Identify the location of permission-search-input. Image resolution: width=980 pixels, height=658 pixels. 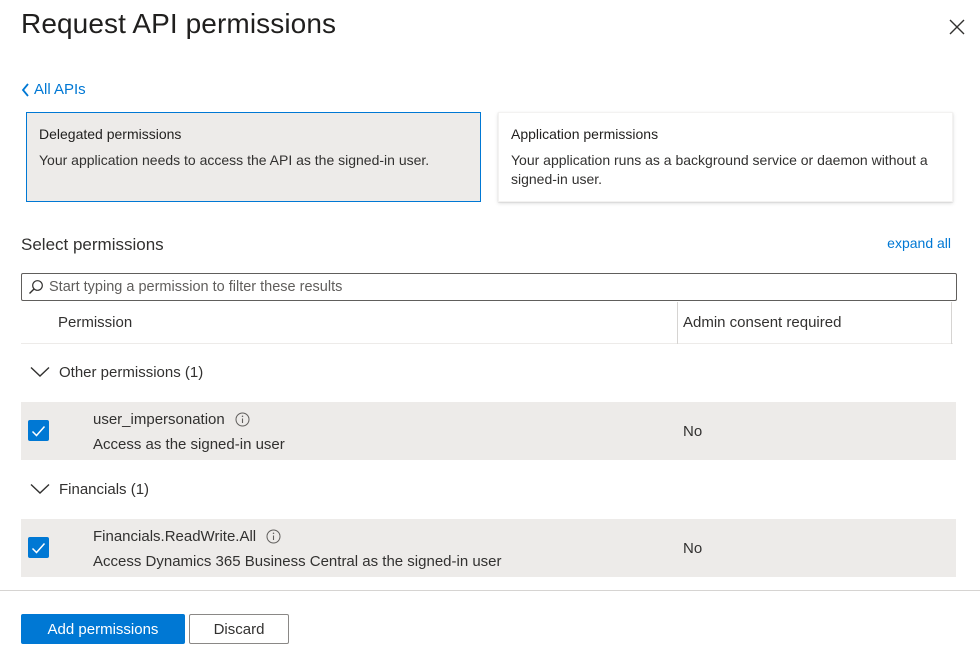
(489, 287).